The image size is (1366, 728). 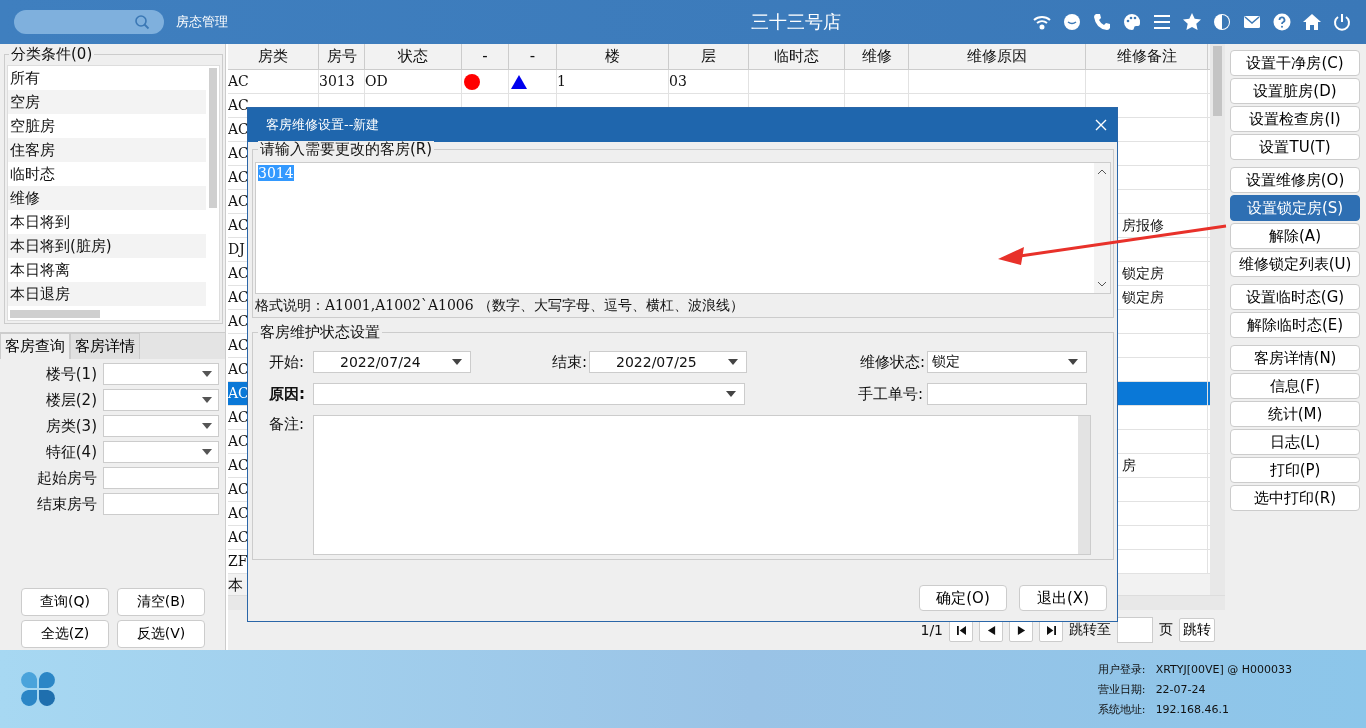 What do you see at coordinates (1122, 689) in the screenshot?
I see `info-label: 营业日期:` at bounding box center [1122, 689].